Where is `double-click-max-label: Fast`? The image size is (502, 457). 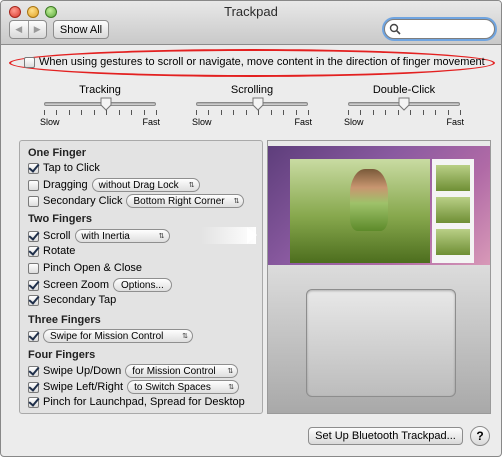 double-click-max-label: Fast is located at coordinates (455, 122).